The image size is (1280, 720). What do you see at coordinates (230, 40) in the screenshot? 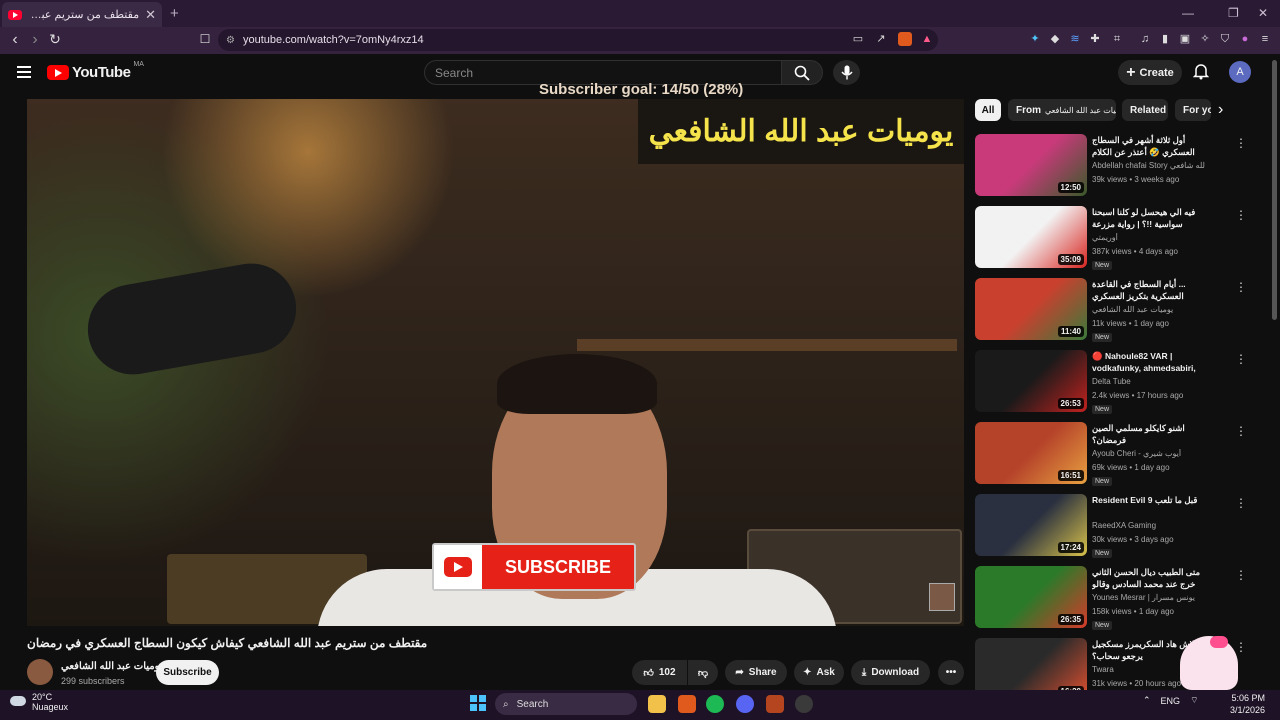
I see `site-info-icon: ⚙` at bounding box center [230, 40].